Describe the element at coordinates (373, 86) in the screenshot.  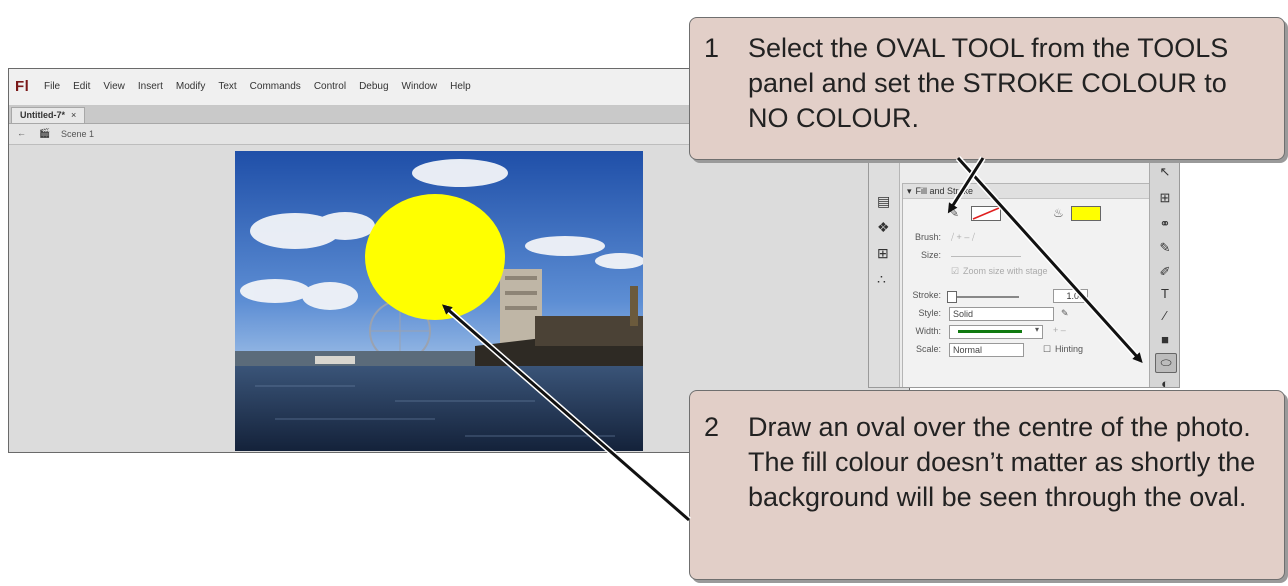
I see `menu-debug: Debug` at that location.